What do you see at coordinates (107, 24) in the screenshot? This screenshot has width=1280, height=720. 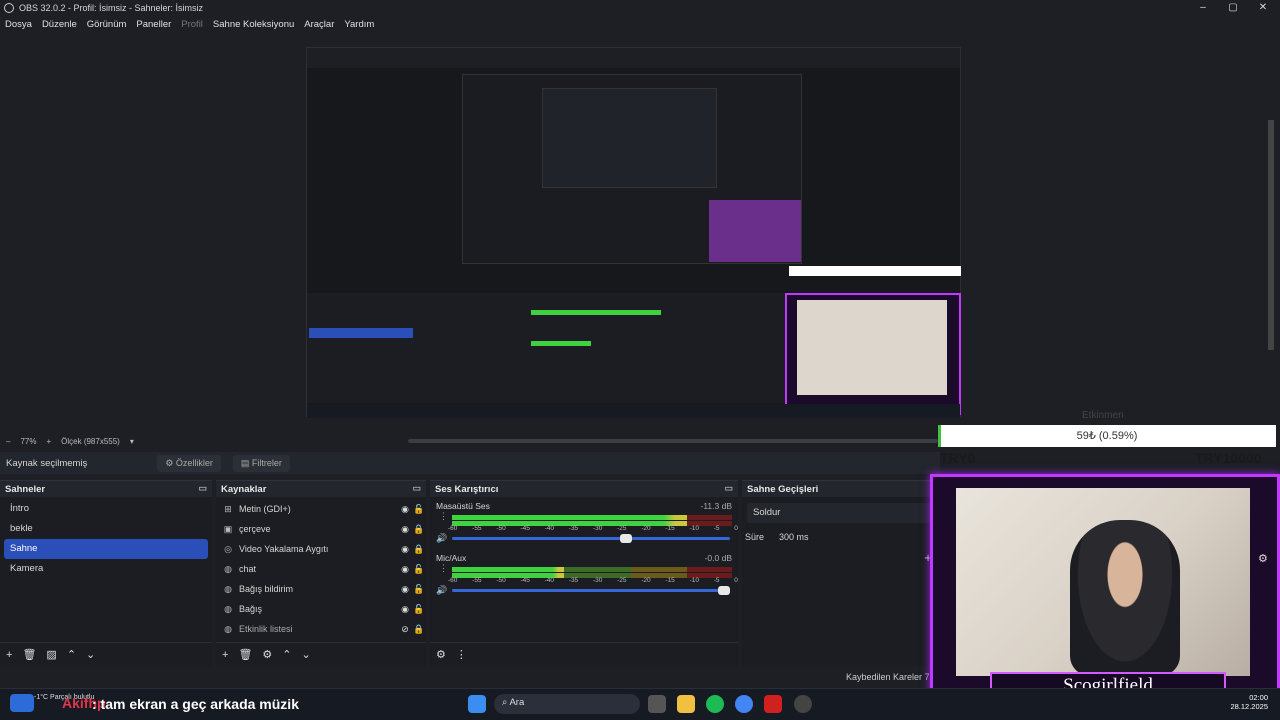 I see `menu-gorunum: Görünüm` at bounding box center [107, 24].